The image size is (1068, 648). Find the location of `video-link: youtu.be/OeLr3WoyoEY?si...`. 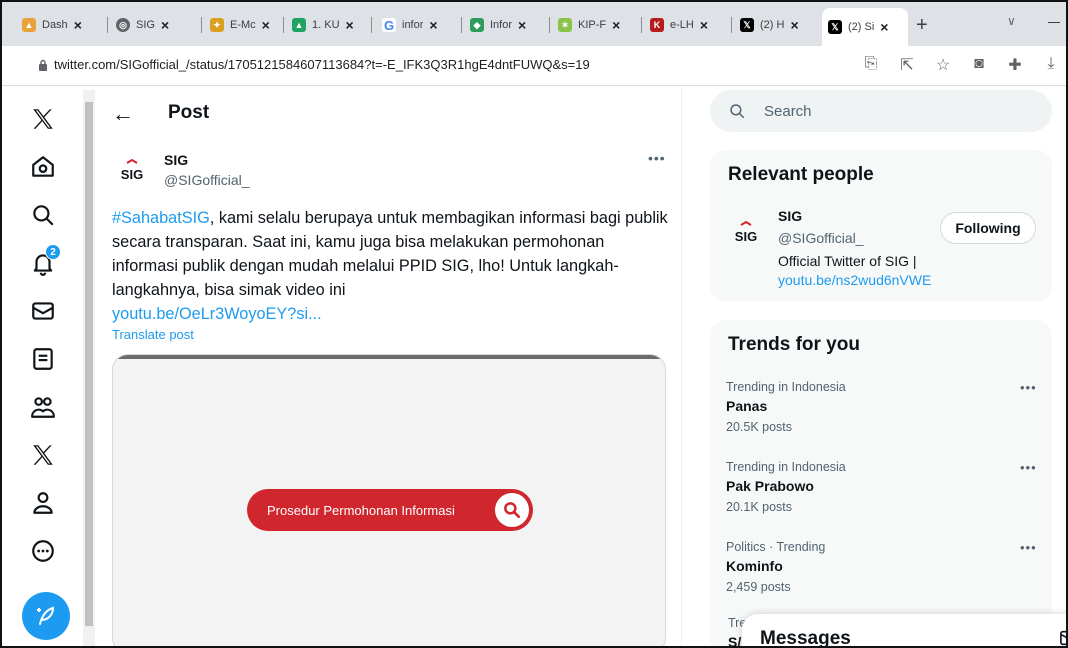

video-link: youtu.be/OeLr3WoyoEY?si... is located at coordinates (217, 314).